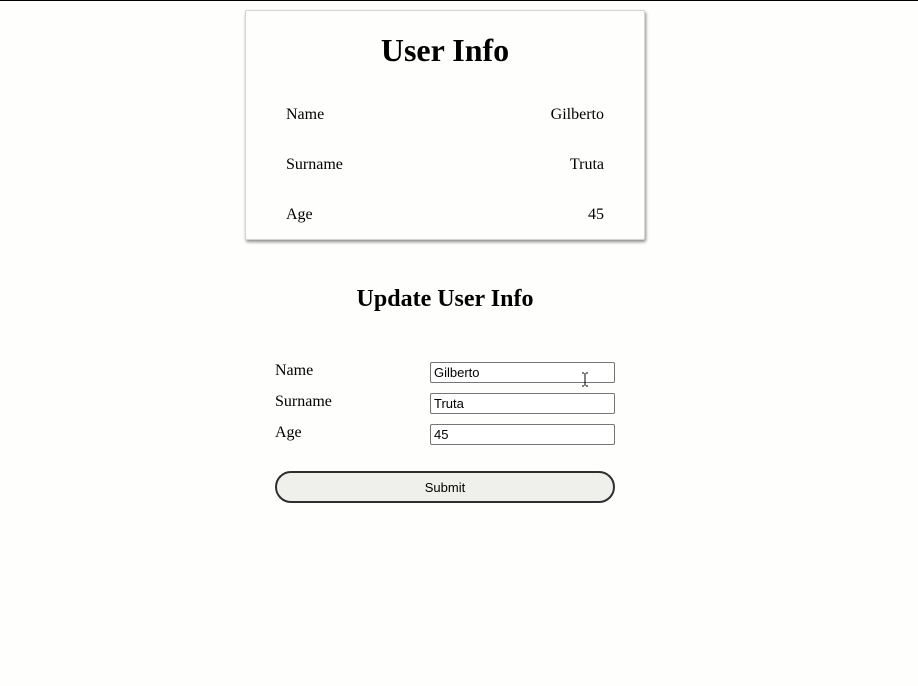 Image resolution: width=918 pixels, height=686 pixels. What do you see at coordinates (445, 115) in the screenshot?
I see `info-row-name: Name Gilberto` at bounding box center [445, 115].